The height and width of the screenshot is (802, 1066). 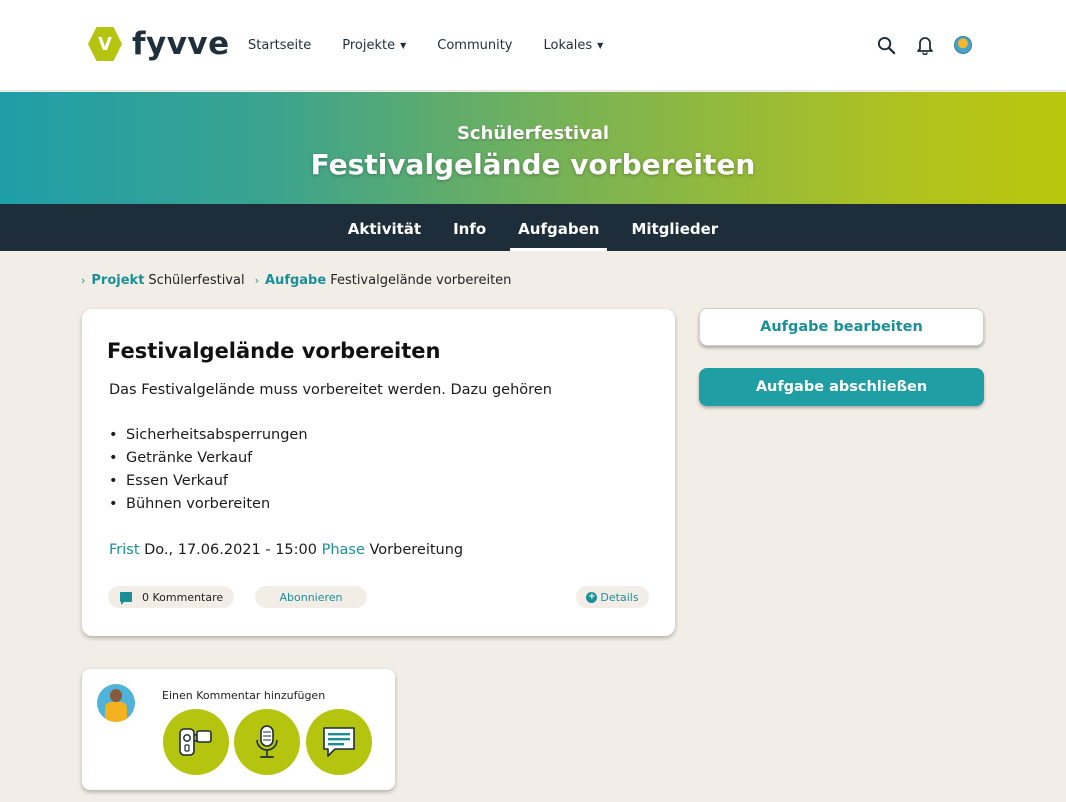 I want to click on avatar-image, so click(x=963, y=45).